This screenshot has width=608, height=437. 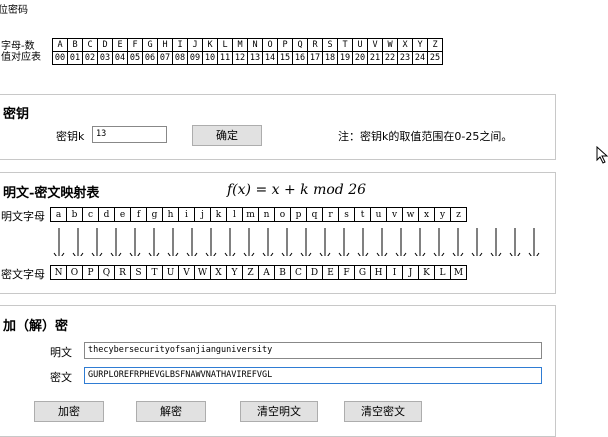 I want to click on code-number-cell: 22, so click(x=390, y=58).